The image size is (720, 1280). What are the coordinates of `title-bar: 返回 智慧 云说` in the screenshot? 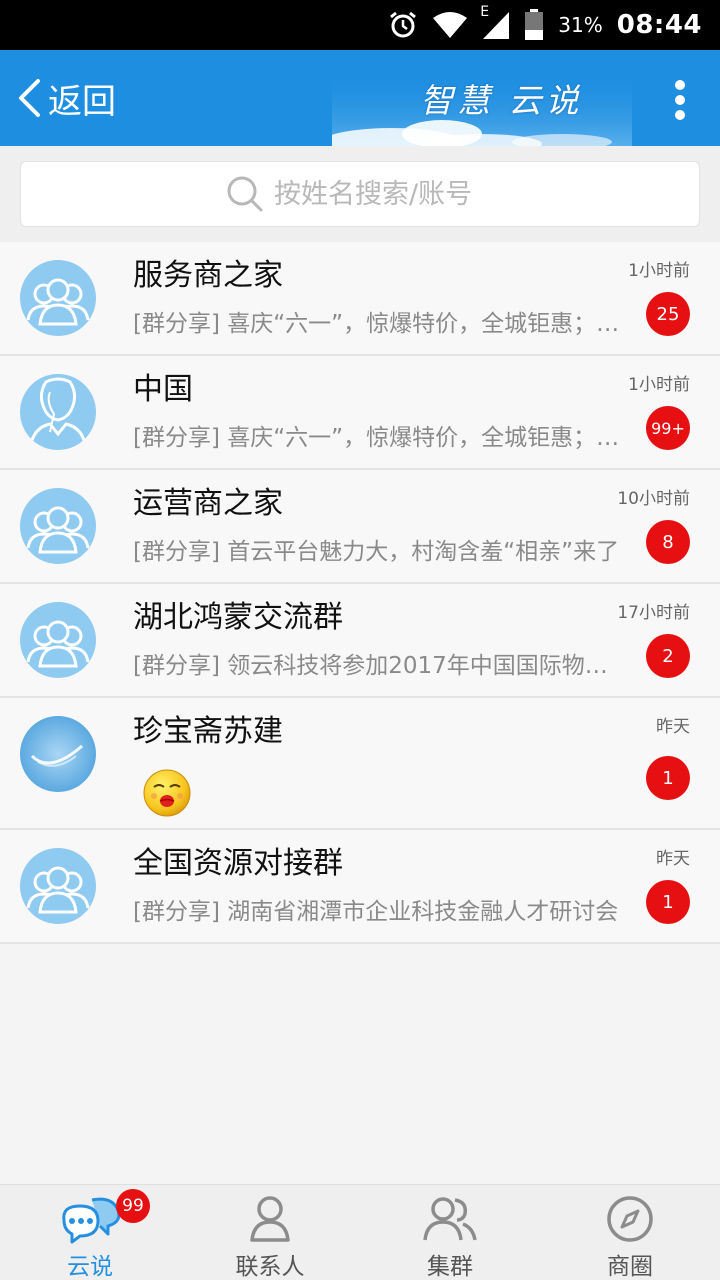 It's located at (360, 98).